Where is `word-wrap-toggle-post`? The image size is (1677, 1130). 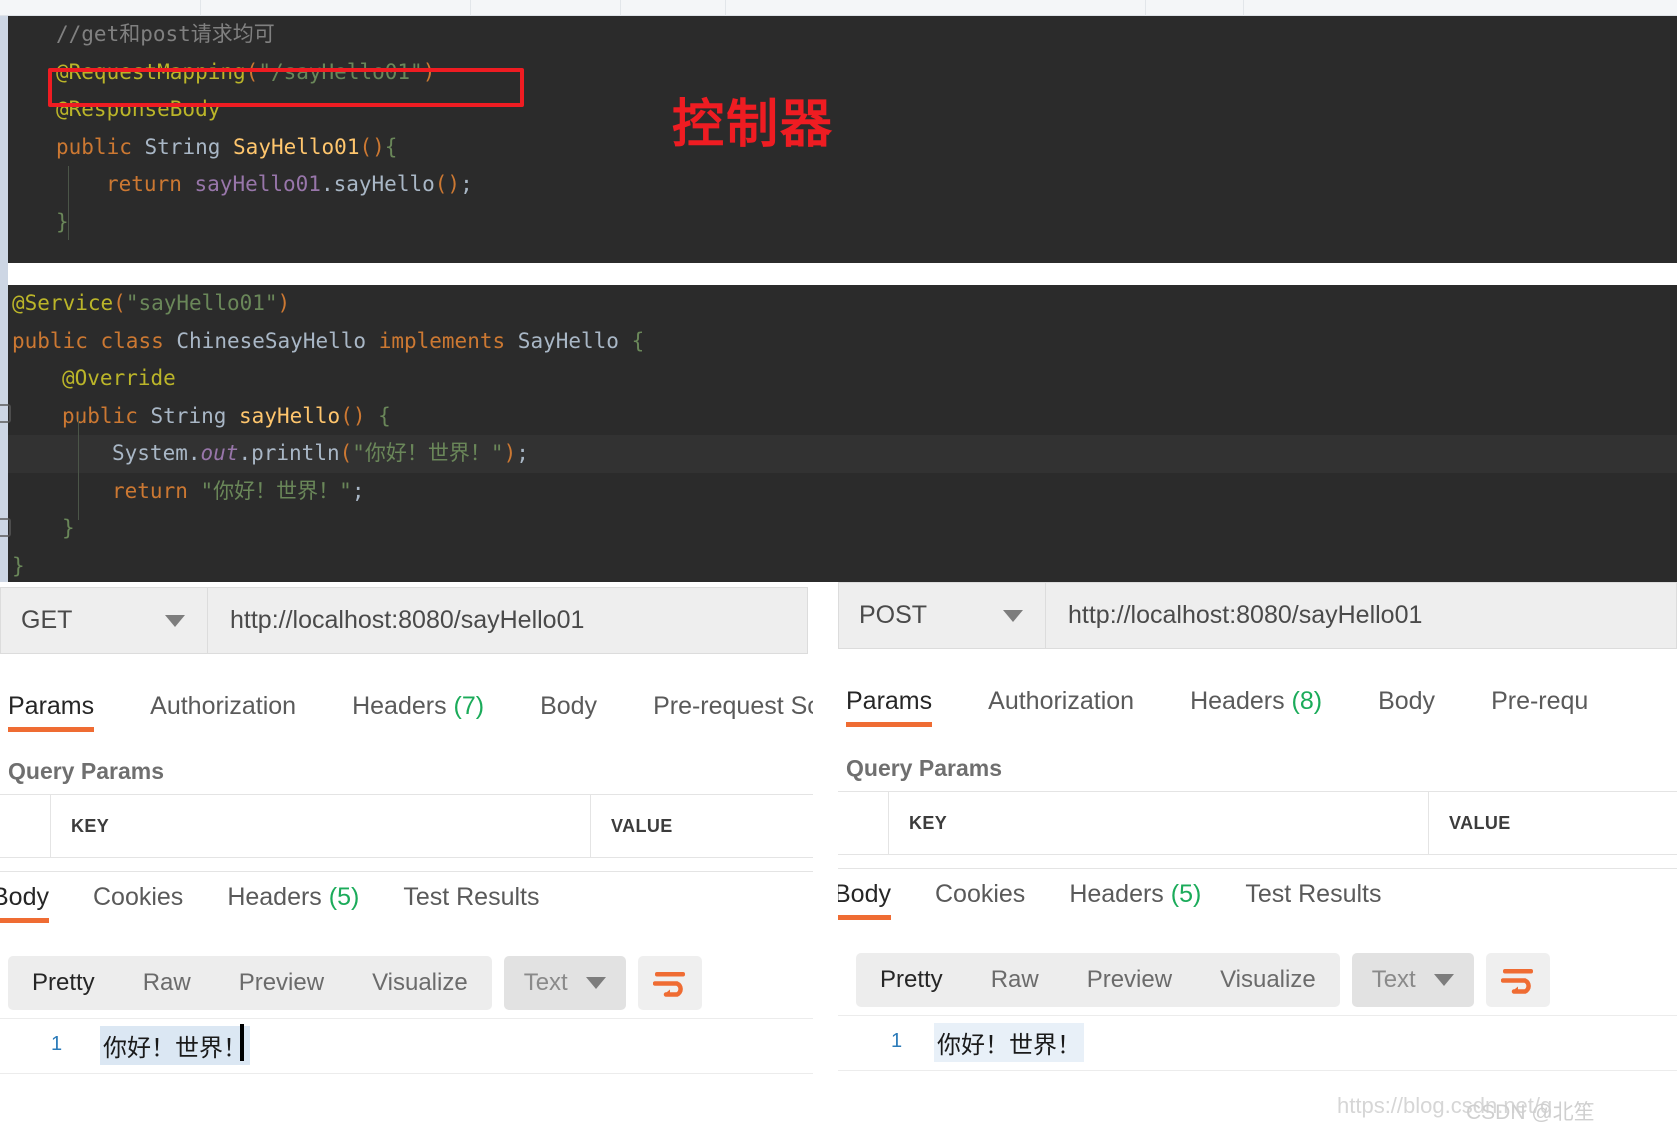 word-wrap-toggle-post is located at coordinates (1517, 980).